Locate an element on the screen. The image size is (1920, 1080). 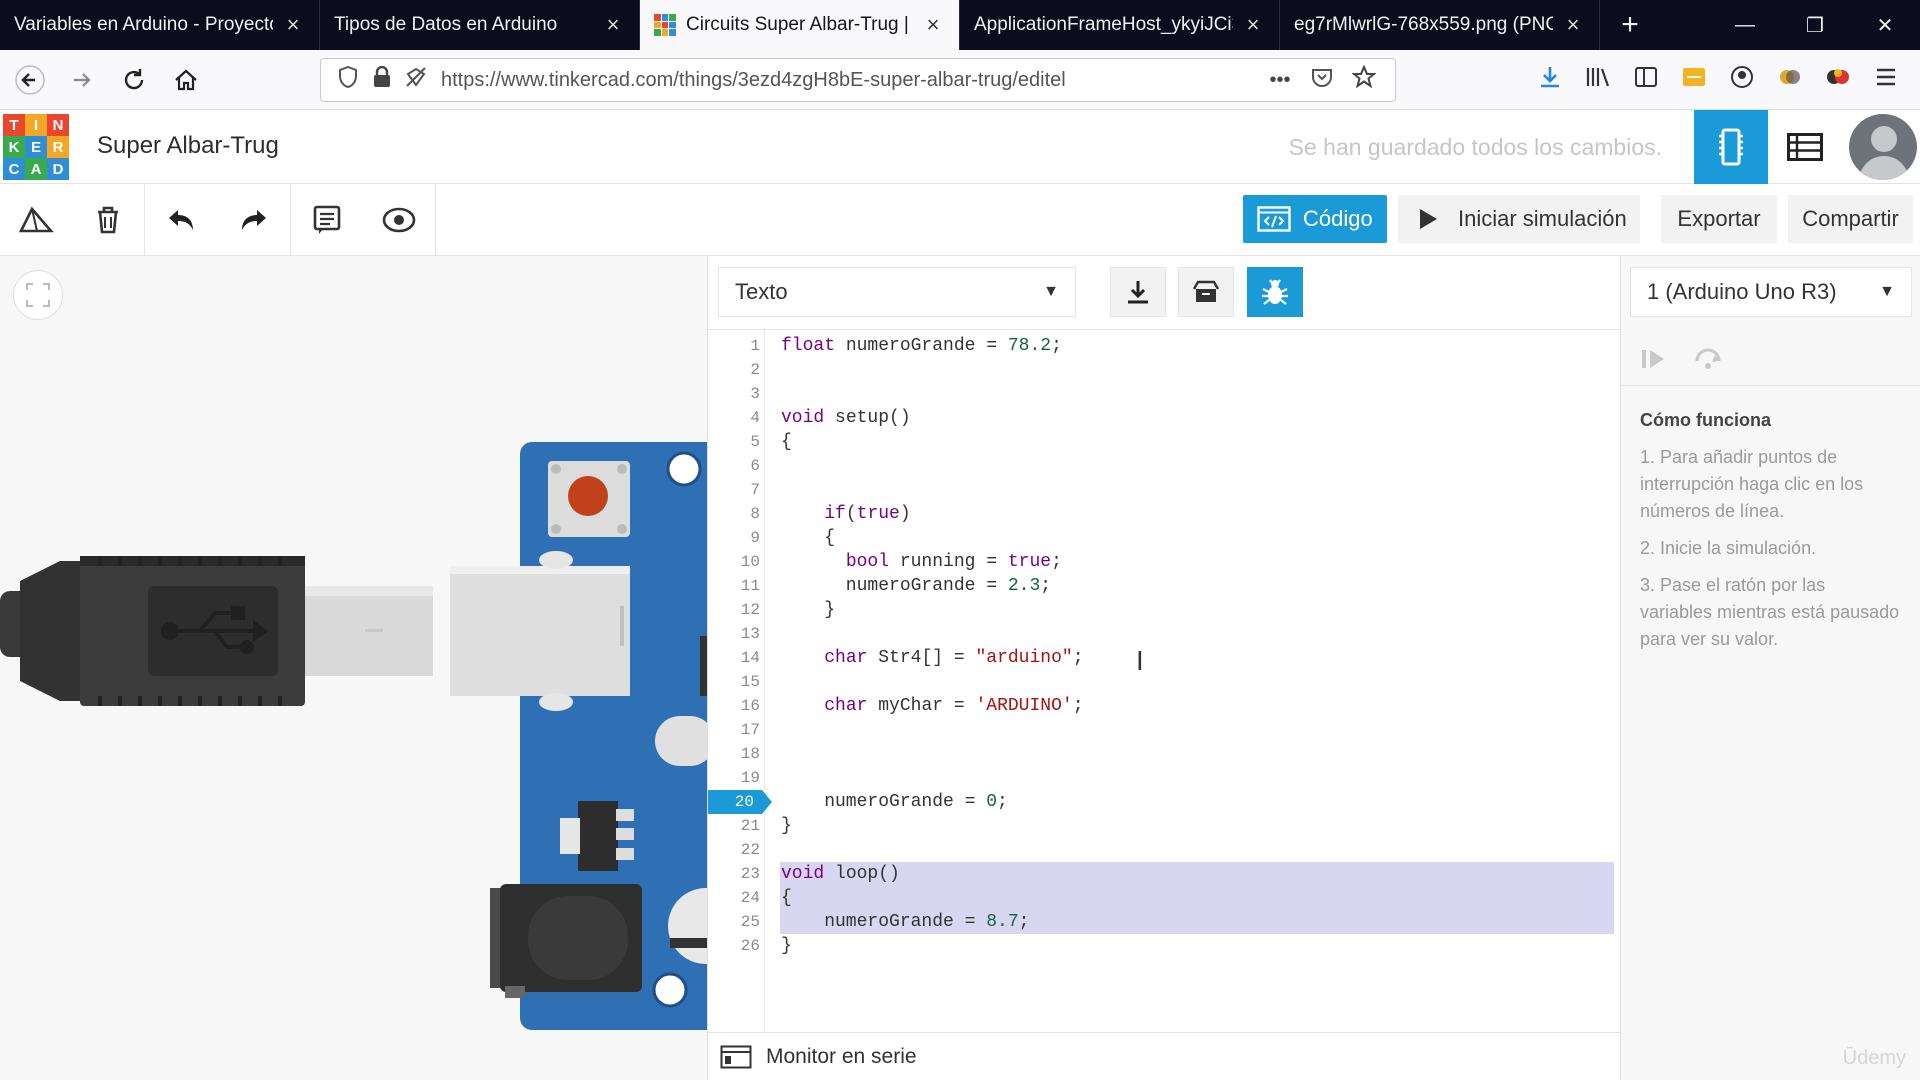
lock-icon is located at coordinates (382, 79).